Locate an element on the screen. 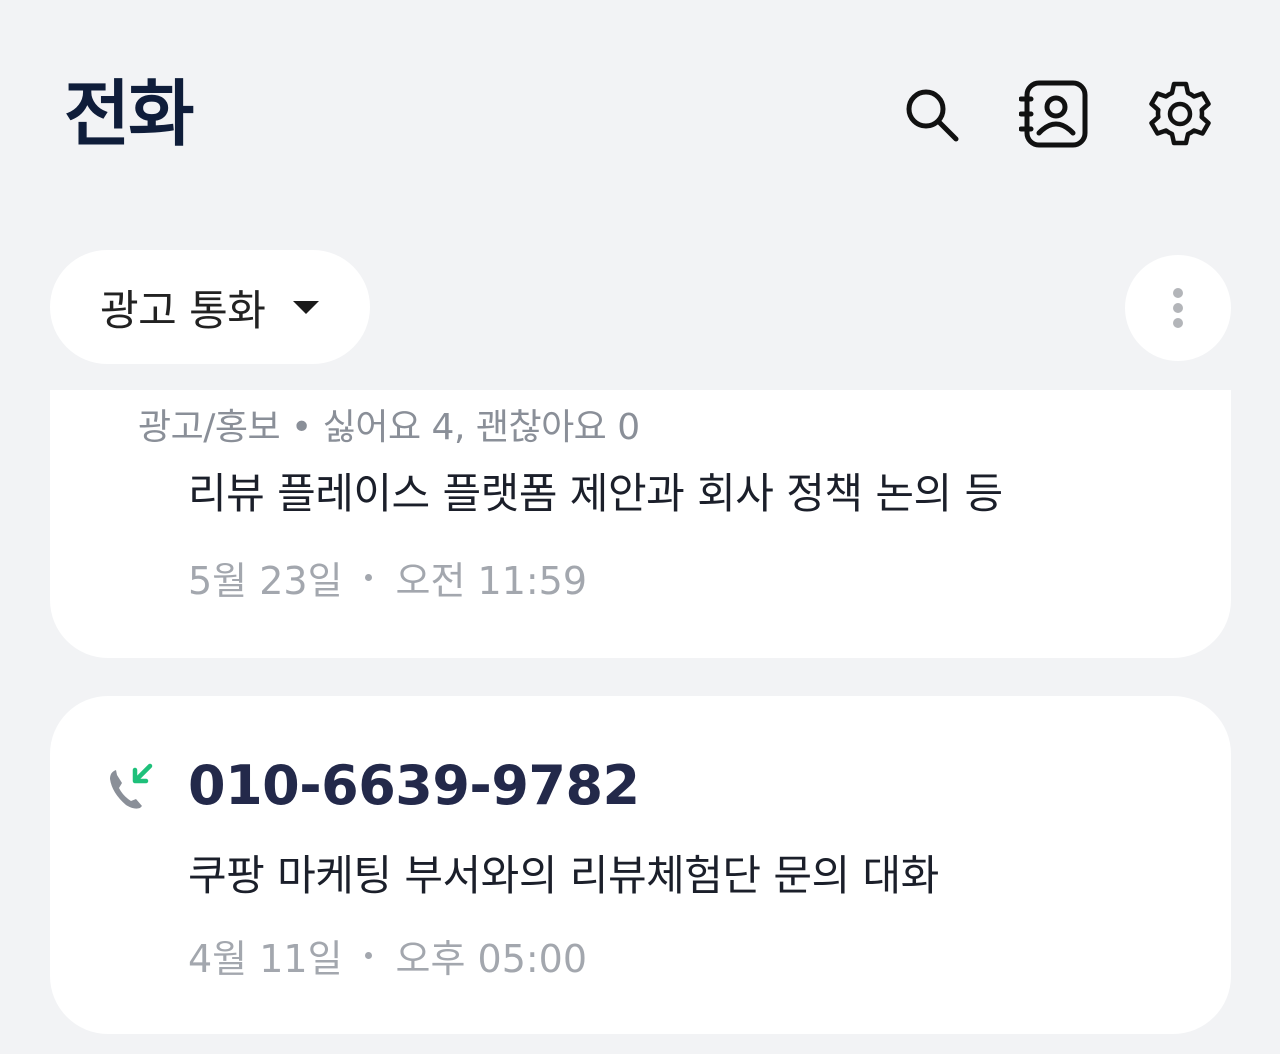 The height and width of the screenshot is (1054, 1280). page-title: 전화 is located at coordinates (129, 114).